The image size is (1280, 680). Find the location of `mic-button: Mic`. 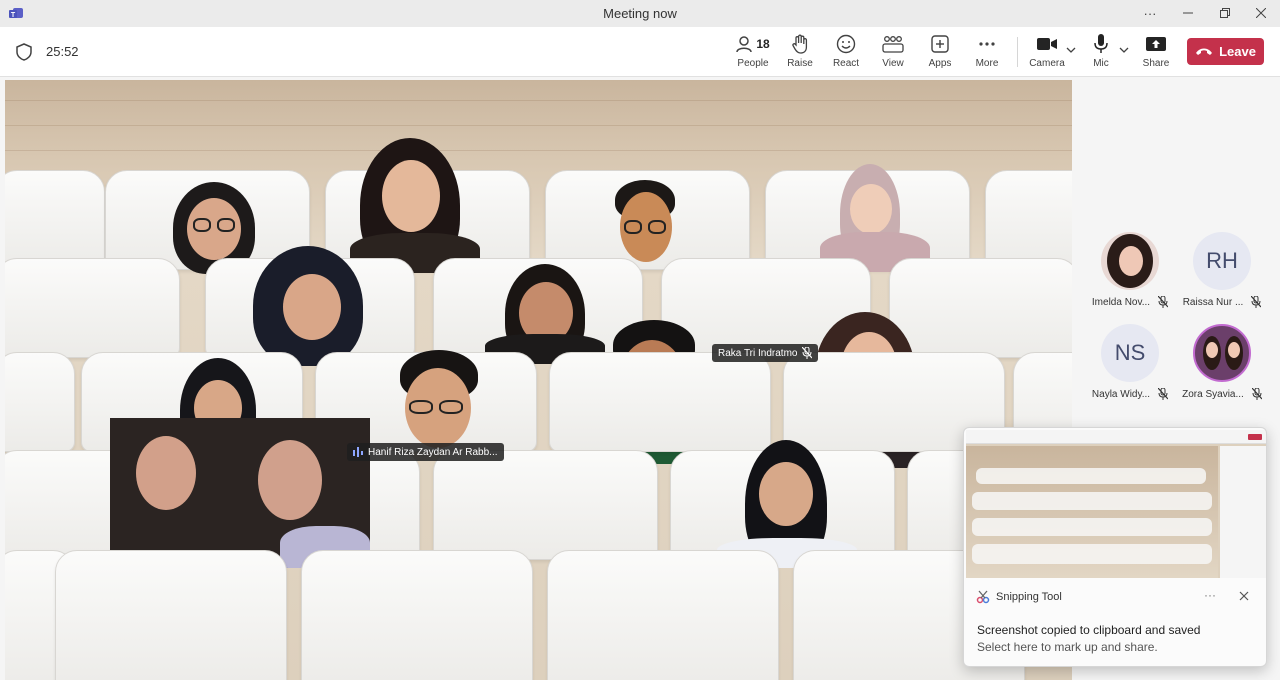

mic-button: Mic is located at coordinates (1101, 53).